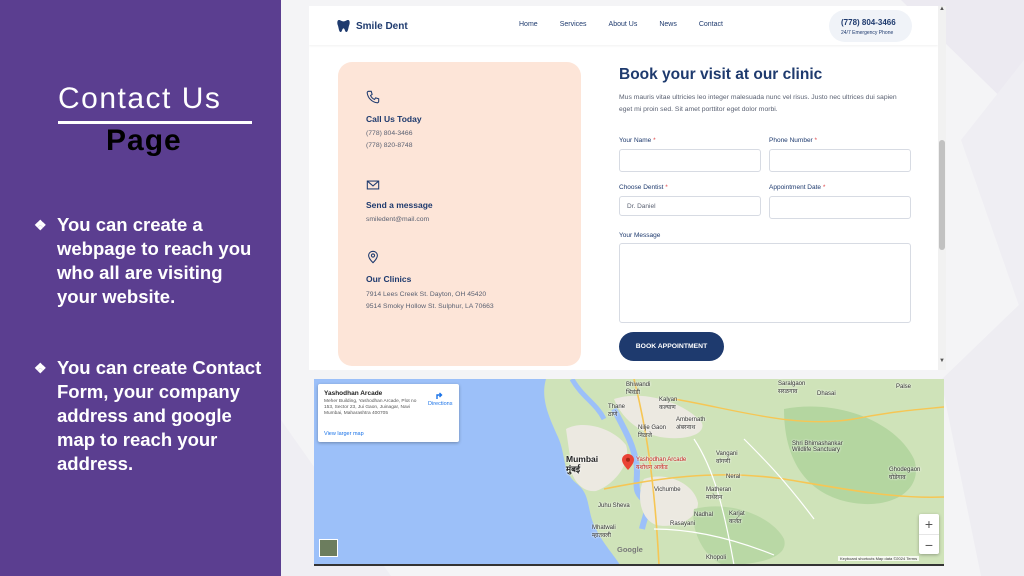 The height and width of the screenshot is (576, 1024). What do you see at coordinates (652, 432) in the screenshot?
I see `map-label-nilje: Nilje Gaon निळजे` at bounding box center [652, 432].